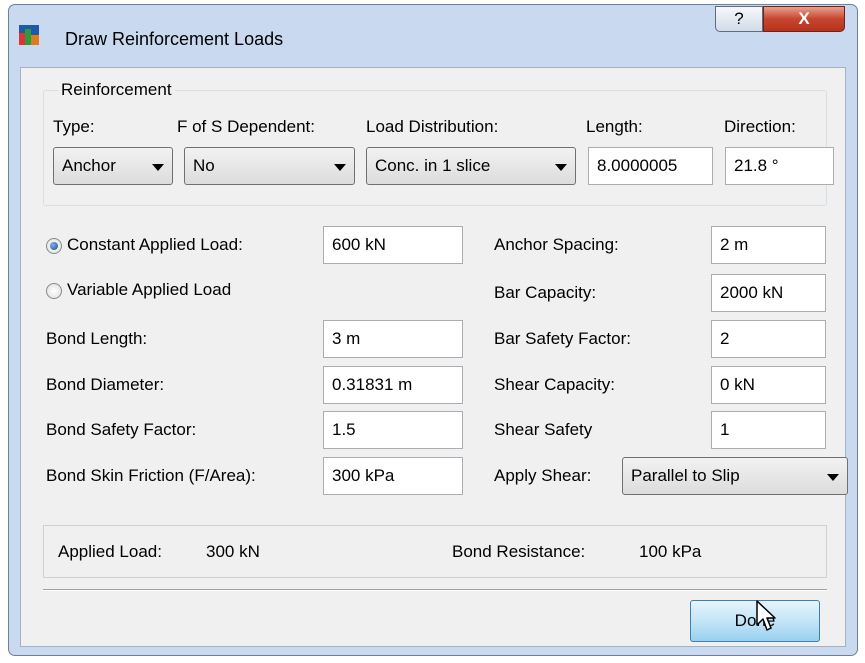 The height and width of the screenshot is (663, 865). I want to click on mouse-pointer-icon, so click(766, 615).